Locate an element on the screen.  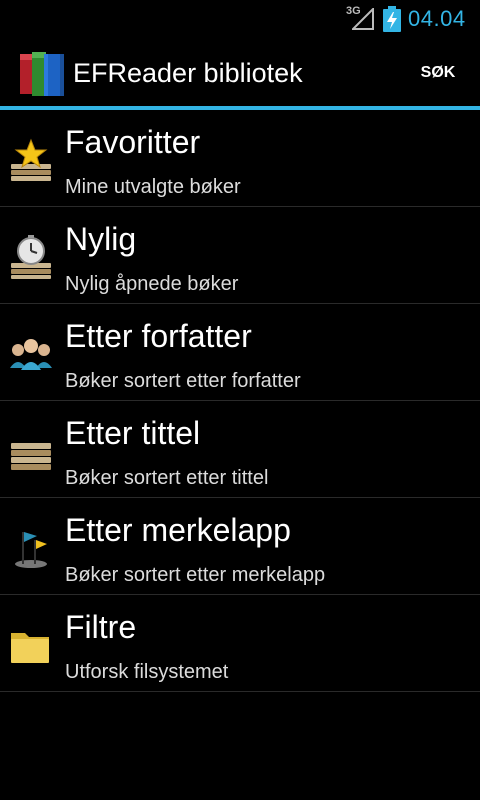
menu-item-subtitle: Bøker sortert etter merkelapp is located at coordinates (195, 575).